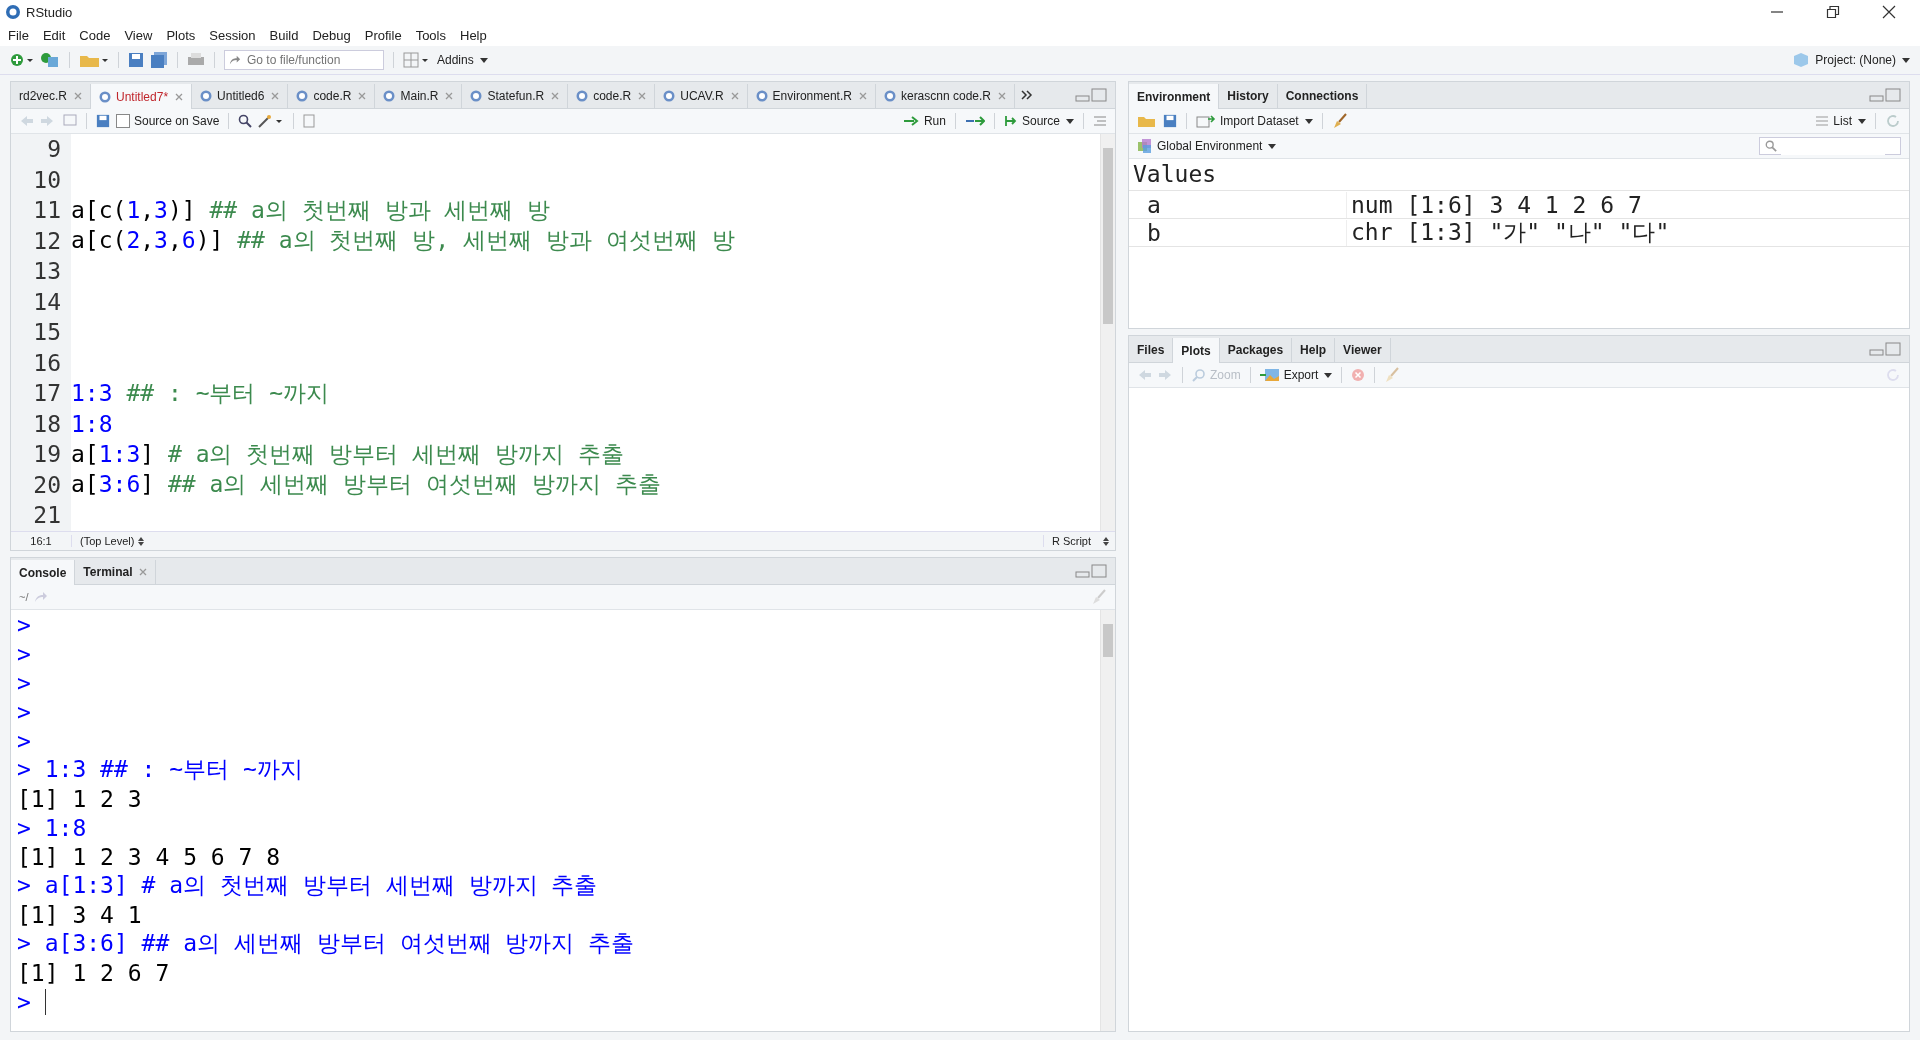 Image resolution: width=1920 pixels, height=1040 pixels. I want to click on menu-item: Debug, so click(331, 35).